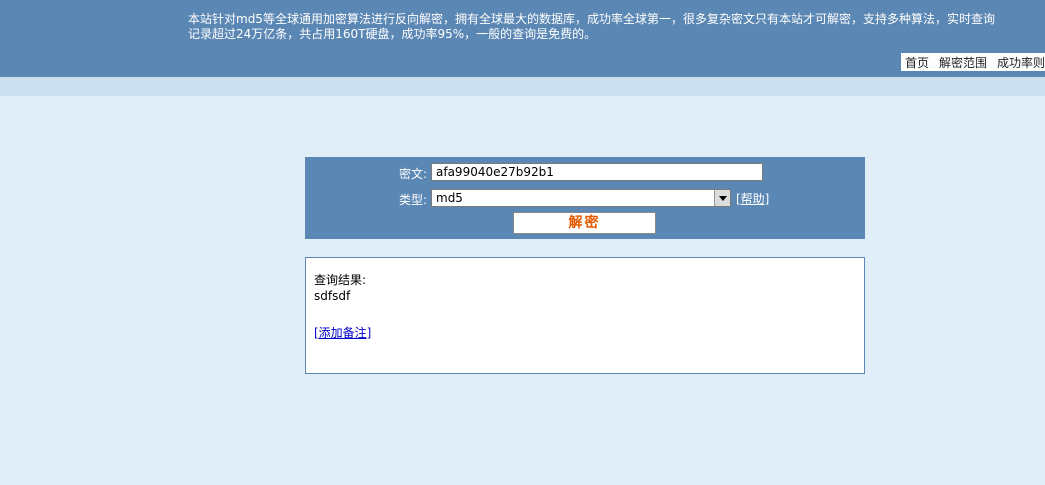 This screenshot has height=485, width=1045. I want to click on type-select: md5, so click(581, 198).